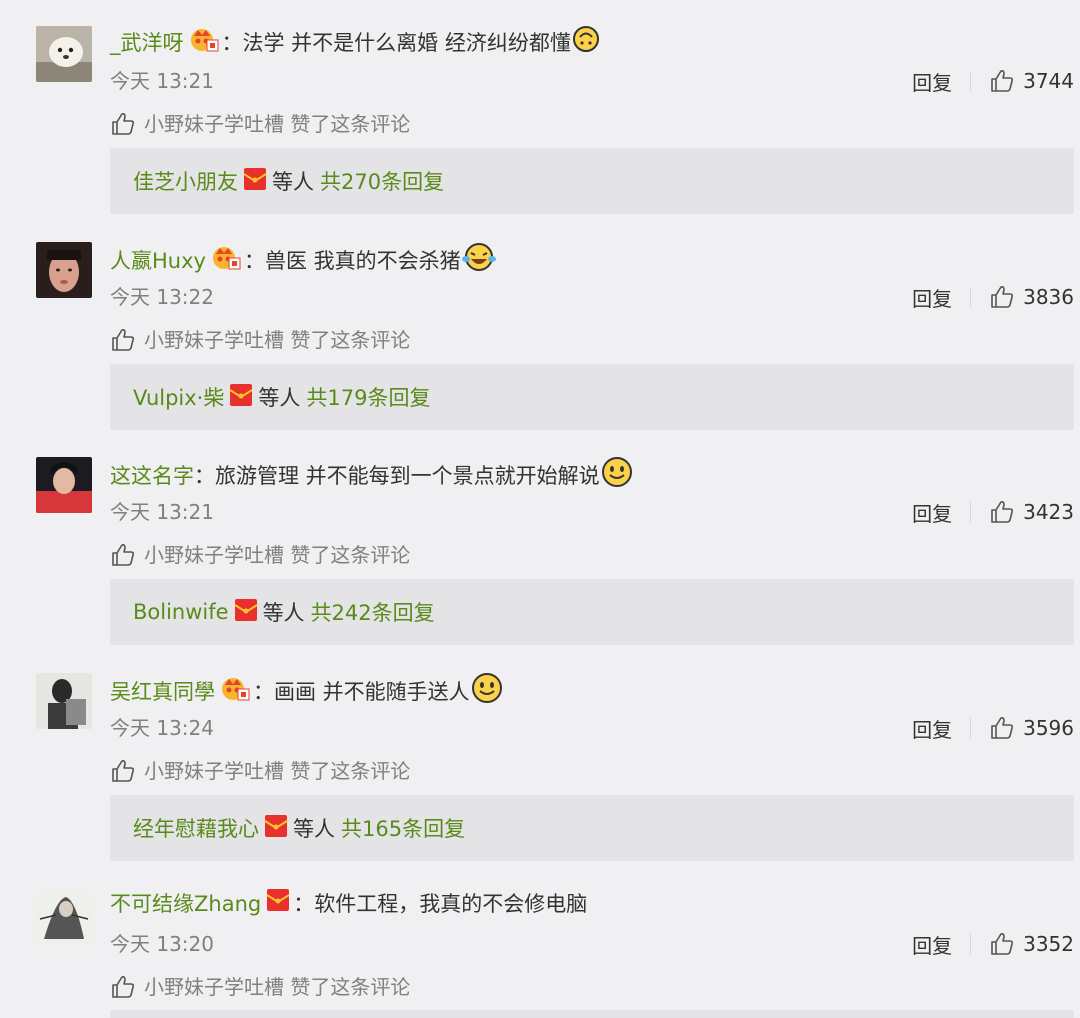  I want to click on reply-user-link: Bolinwife, so click(181, 612).